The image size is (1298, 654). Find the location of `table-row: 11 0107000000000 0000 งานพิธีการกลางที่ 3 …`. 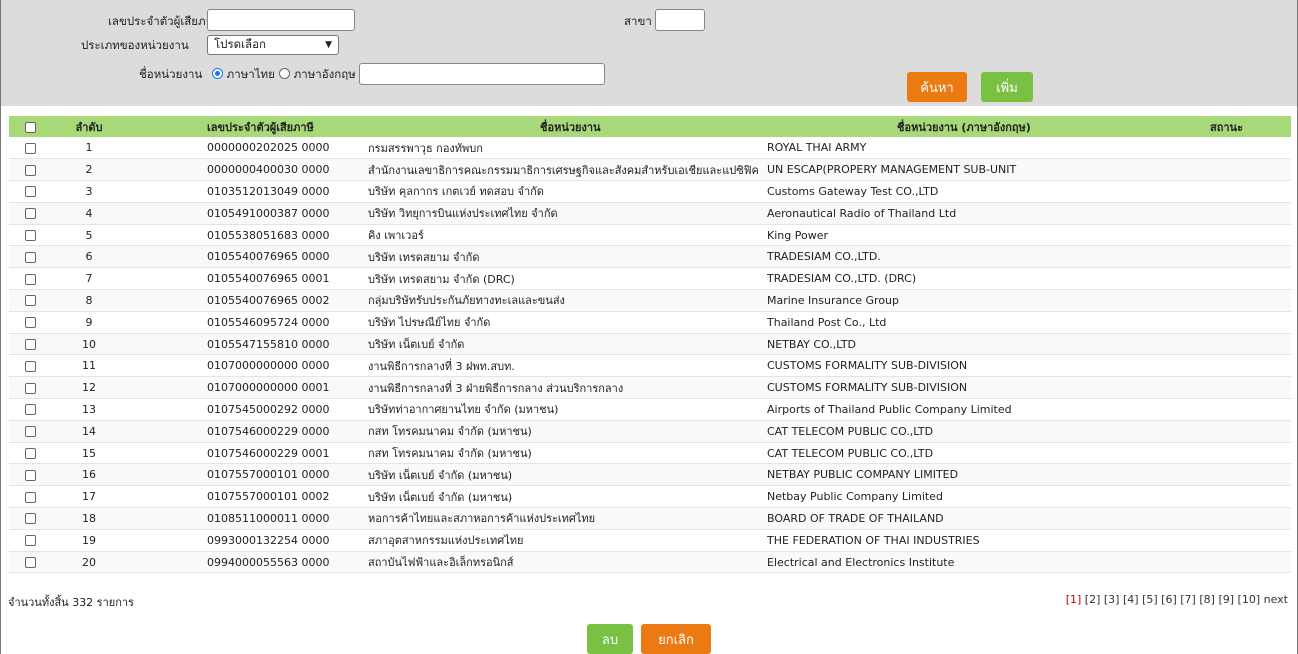

table-row: 11 0107000000000 0000 งานพิธีการกลางที่ 3 … is located at coordinates (650, 366).